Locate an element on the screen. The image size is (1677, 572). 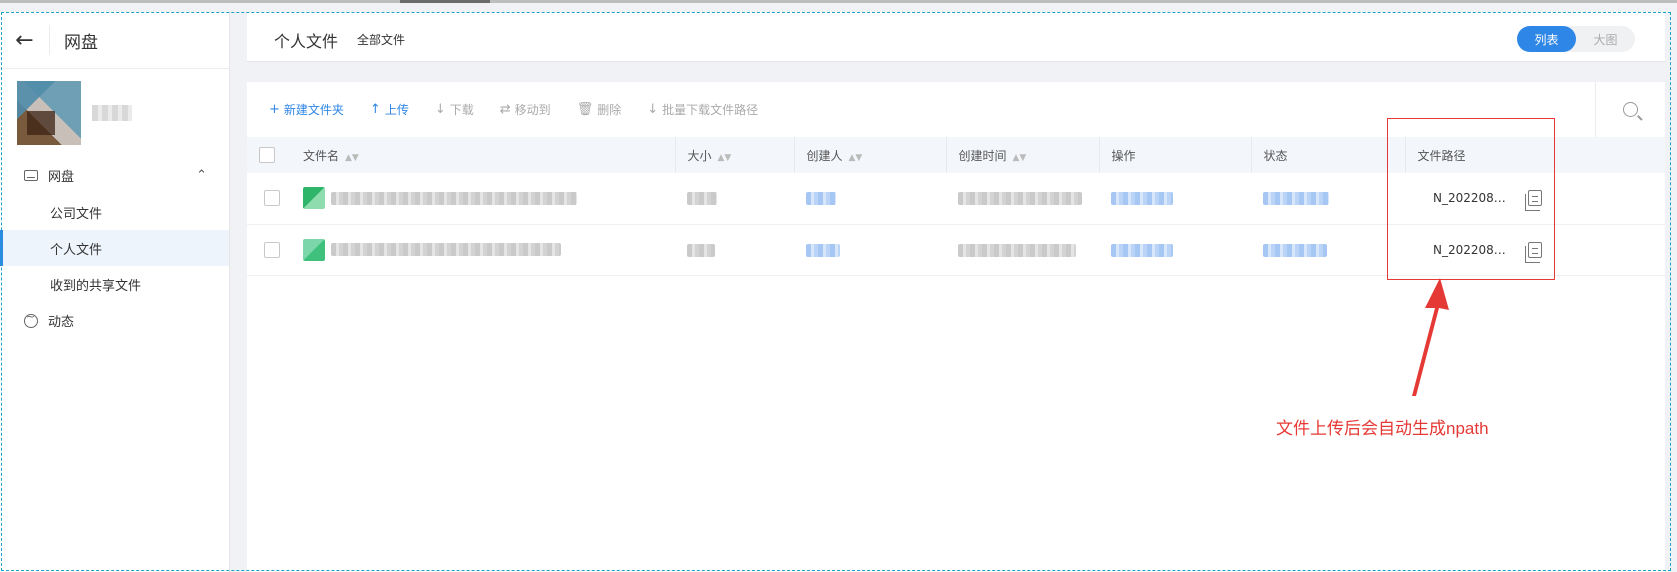
upload-icon: ↑ is located at coordinates (375, 109).